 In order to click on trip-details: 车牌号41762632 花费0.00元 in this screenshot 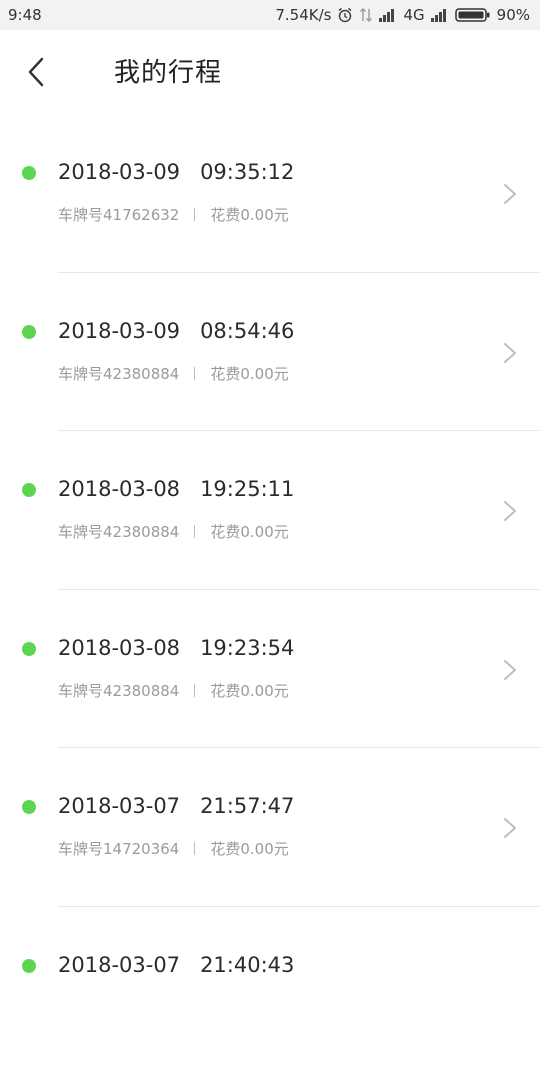, I will do `click(173, 214)`.